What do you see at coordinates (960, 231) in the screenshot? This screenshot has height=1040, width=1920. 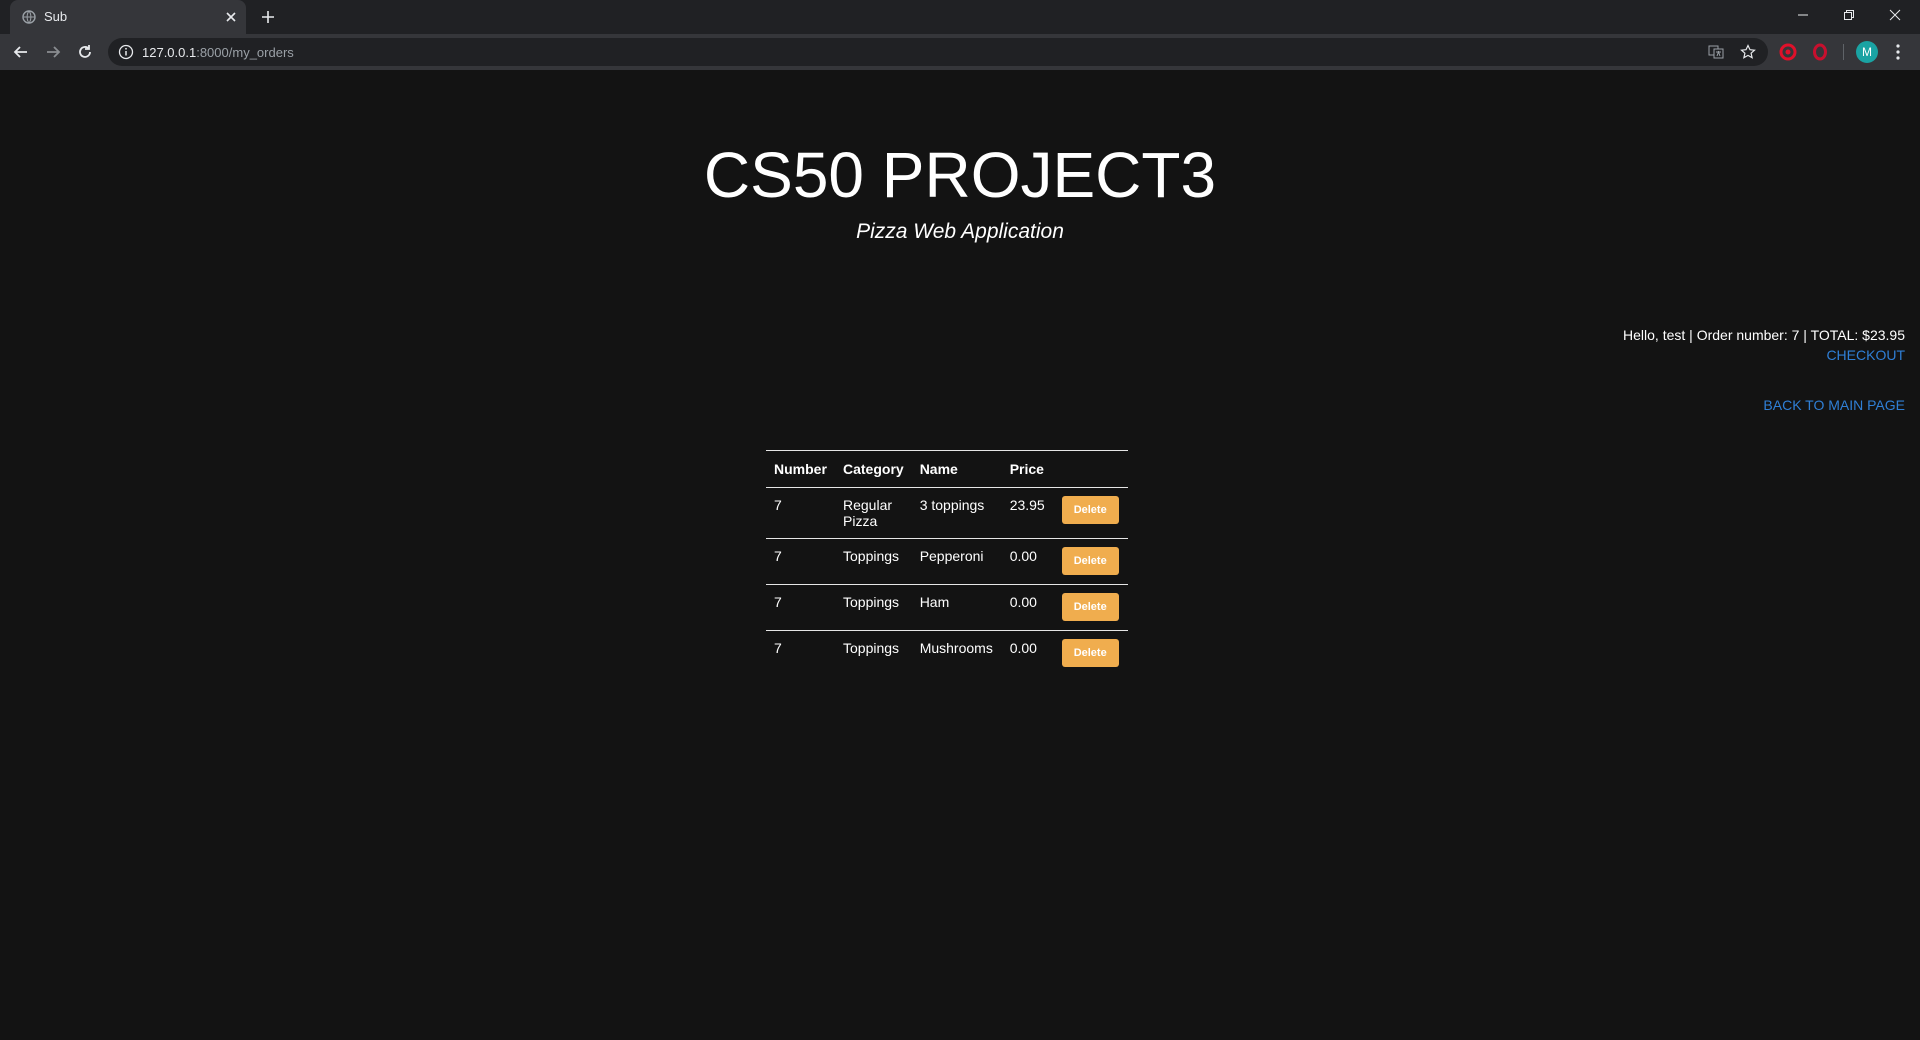 I see `page-subtitle: Pizza Web Application` at bounding box center [960, 231].